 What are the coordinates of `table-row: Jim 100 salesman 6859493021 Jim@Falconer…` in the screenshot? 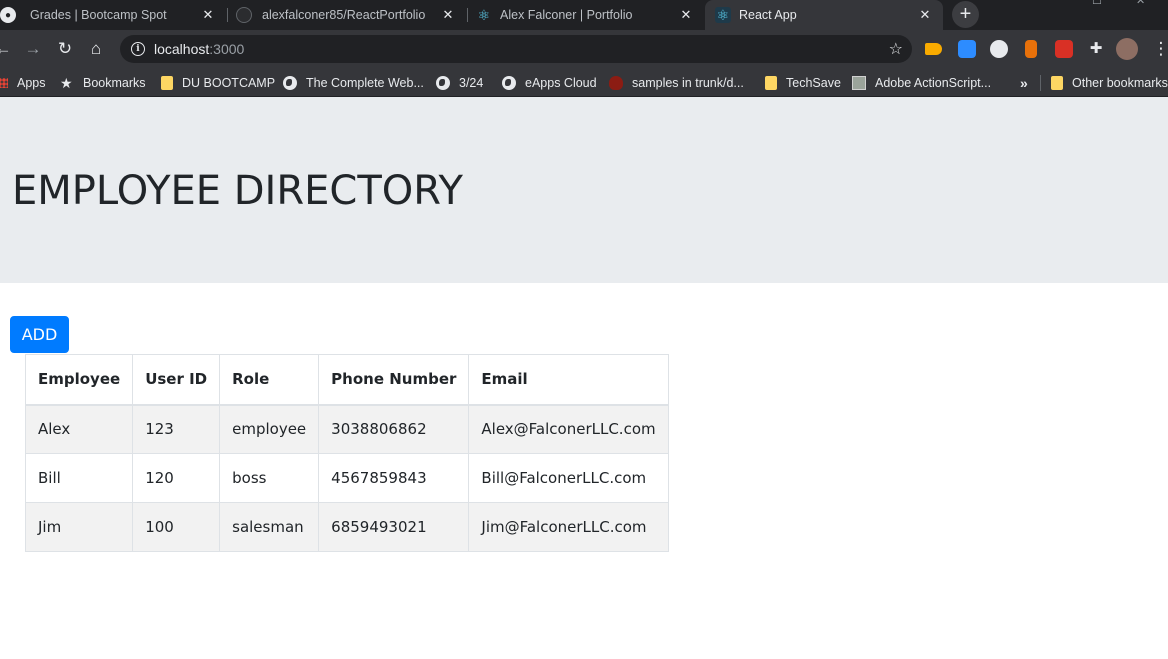 It's located at (346, 527).